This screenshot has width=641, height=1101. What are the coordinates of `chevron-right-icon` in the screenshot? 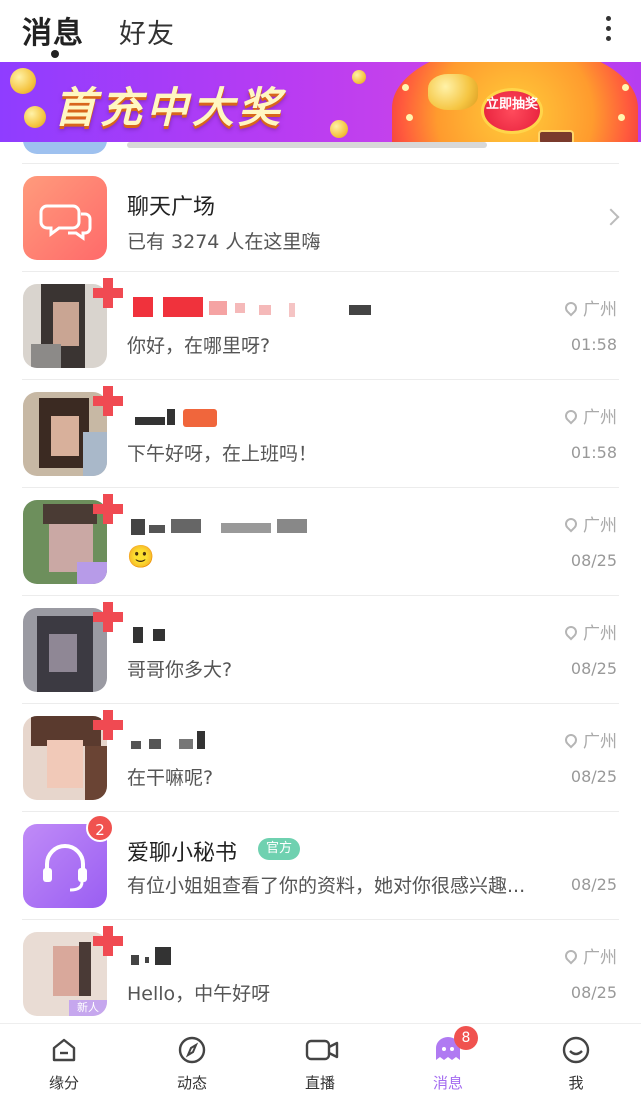 It's located at (611, 217).